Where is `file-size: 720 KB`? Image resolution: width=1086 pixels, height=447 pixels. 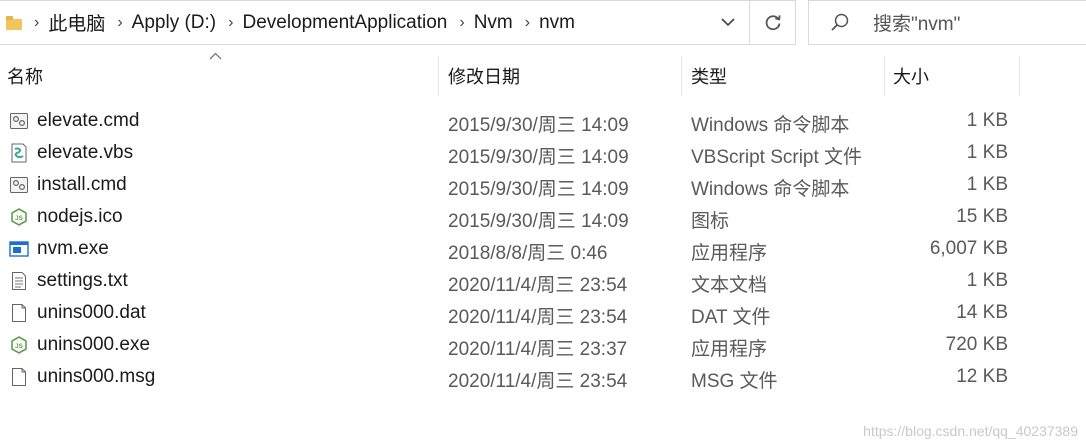 file-size: 720 KB is located at coordinates (976, 344).